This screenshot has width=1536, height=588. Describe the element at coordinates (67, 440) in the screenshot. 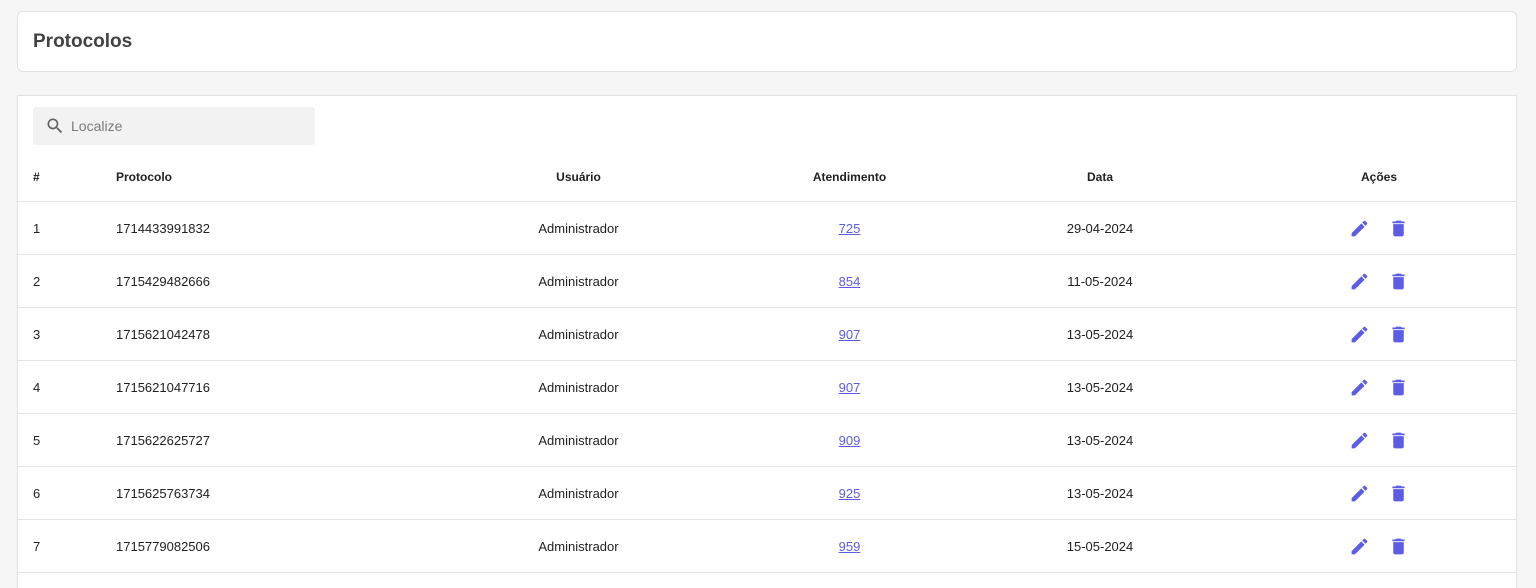

I see `row-number: 5` at that location.